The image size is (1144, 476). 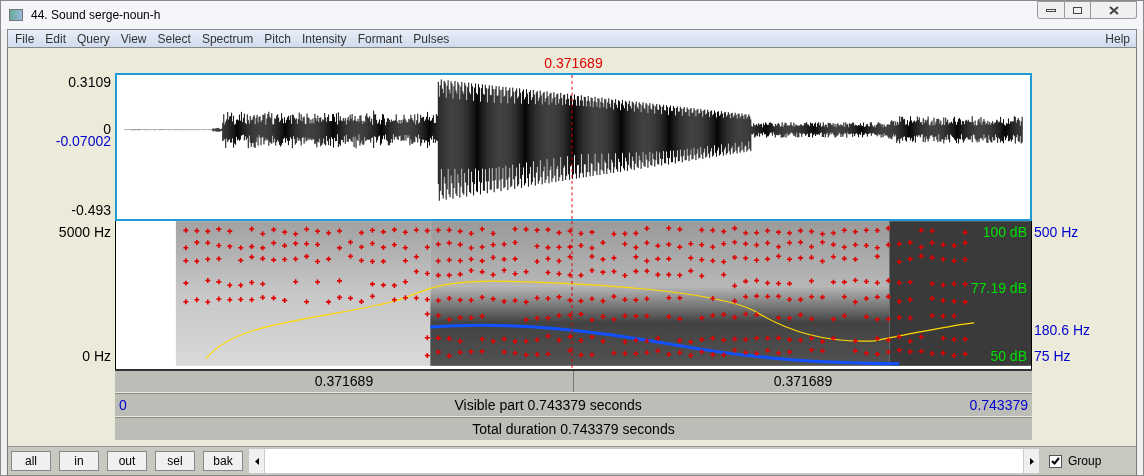 I want to click on axis-label: 0, so click(x=107, y=129).